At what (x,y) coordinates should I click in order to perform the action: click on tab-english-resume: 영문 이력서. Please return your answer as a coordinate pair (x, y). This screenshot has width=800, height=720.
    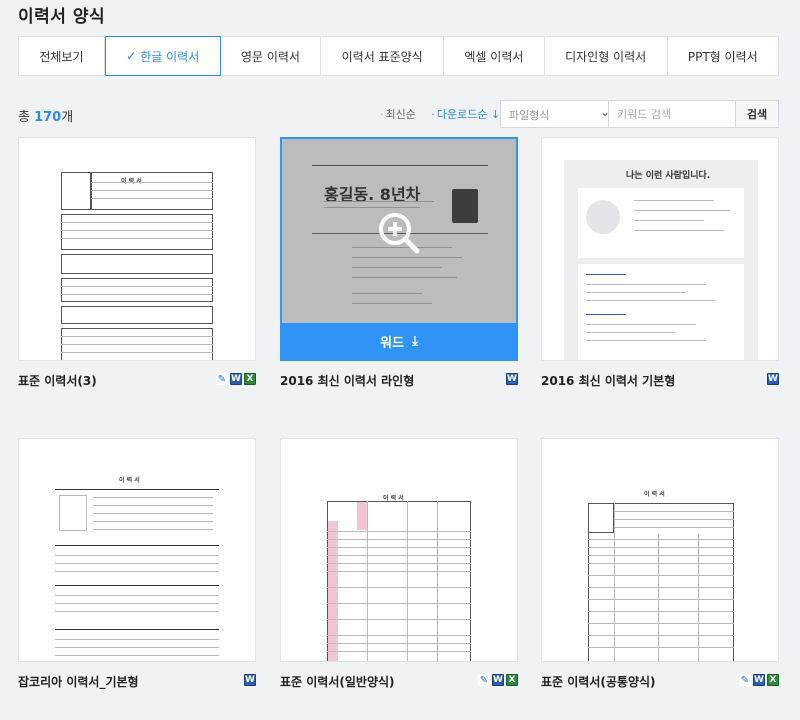
    Looking at the image, I should click on (271, 56).